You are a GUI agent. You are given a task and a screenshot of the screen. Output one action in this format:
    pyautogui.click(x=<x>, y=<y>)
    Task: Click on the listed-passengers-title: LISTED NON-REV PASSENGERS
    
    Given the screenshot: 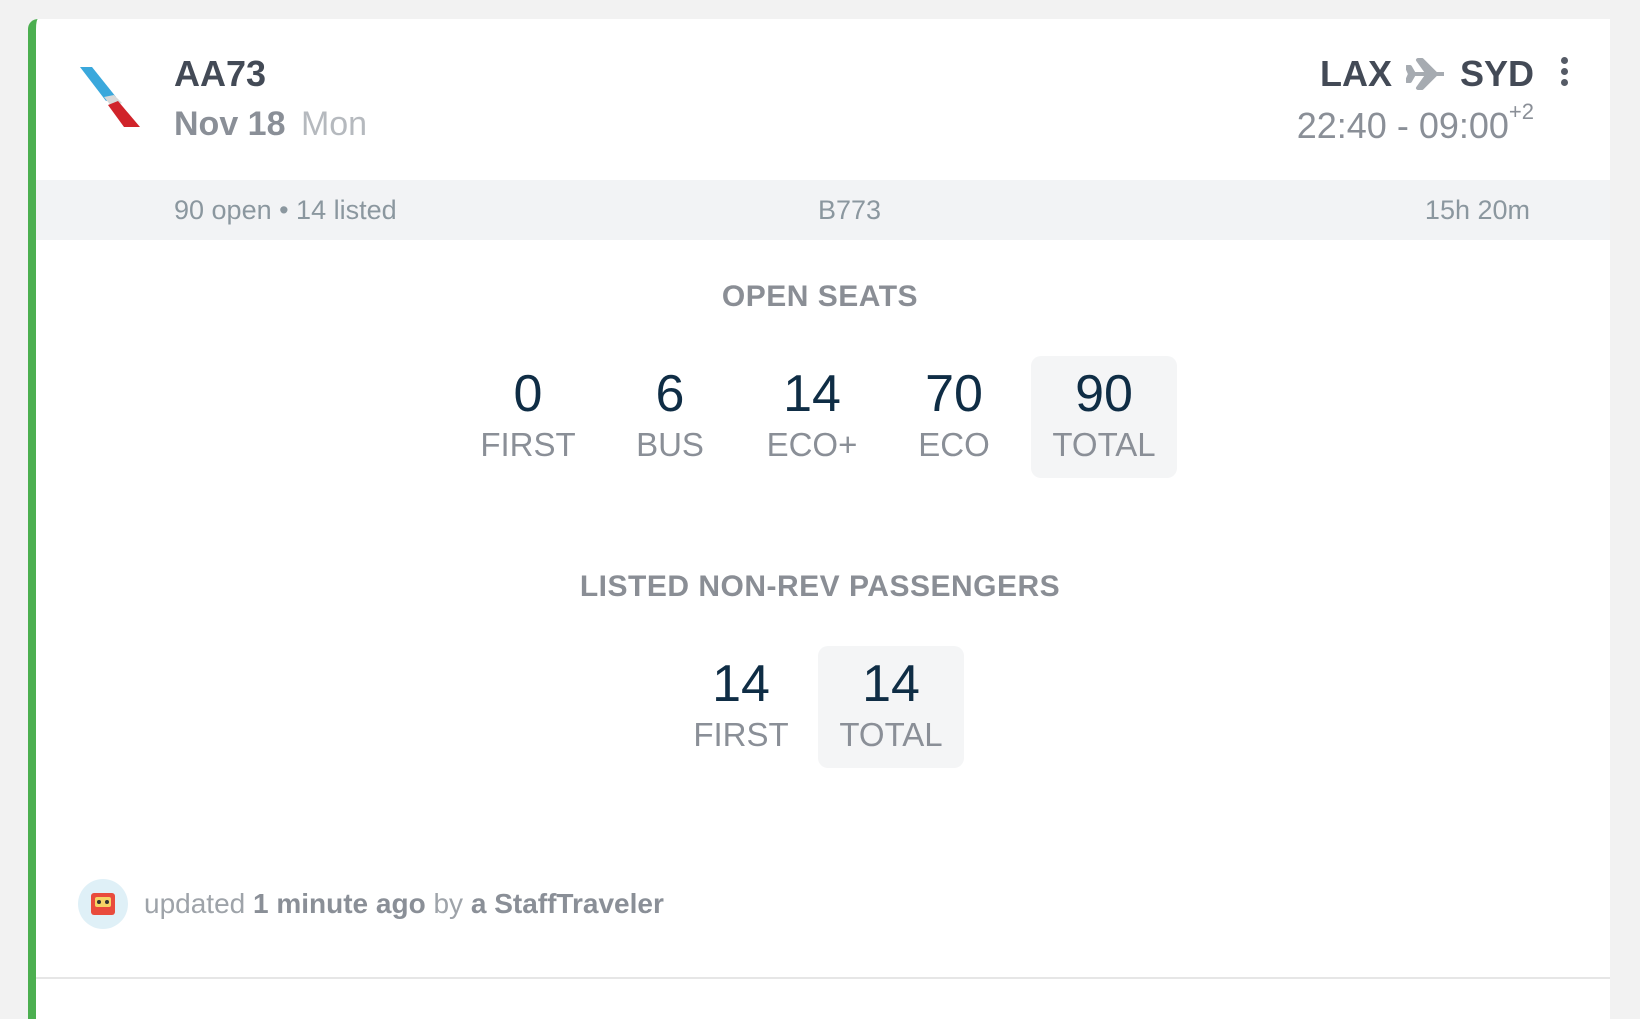 What is the action you would take?
    pyautogui.click(x=820, y=586)
    